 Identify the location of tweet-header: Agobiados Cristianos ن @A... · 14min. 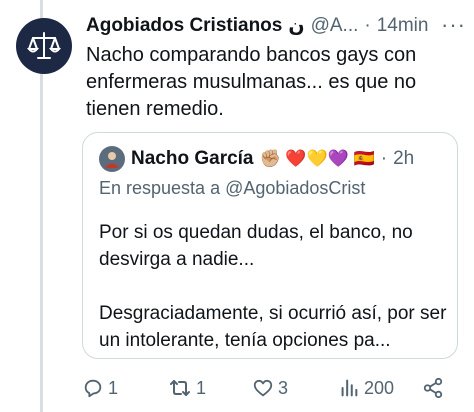
(276, 26).